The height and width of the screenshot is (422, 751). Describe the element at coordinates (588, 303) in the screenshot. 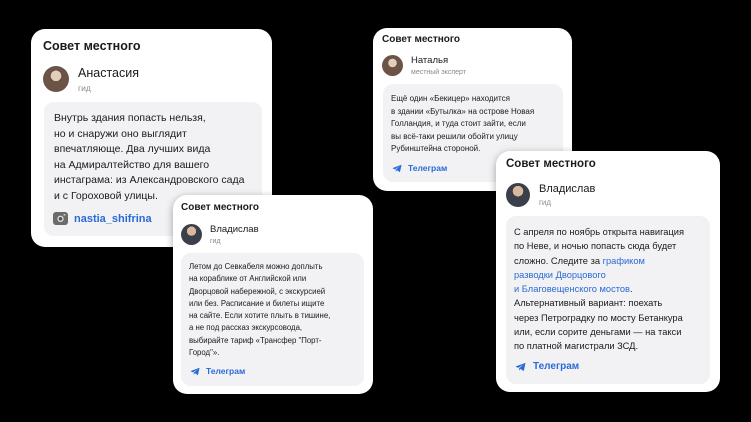

I see `tip-line: Альтернативный вариант: поехать` at that location.